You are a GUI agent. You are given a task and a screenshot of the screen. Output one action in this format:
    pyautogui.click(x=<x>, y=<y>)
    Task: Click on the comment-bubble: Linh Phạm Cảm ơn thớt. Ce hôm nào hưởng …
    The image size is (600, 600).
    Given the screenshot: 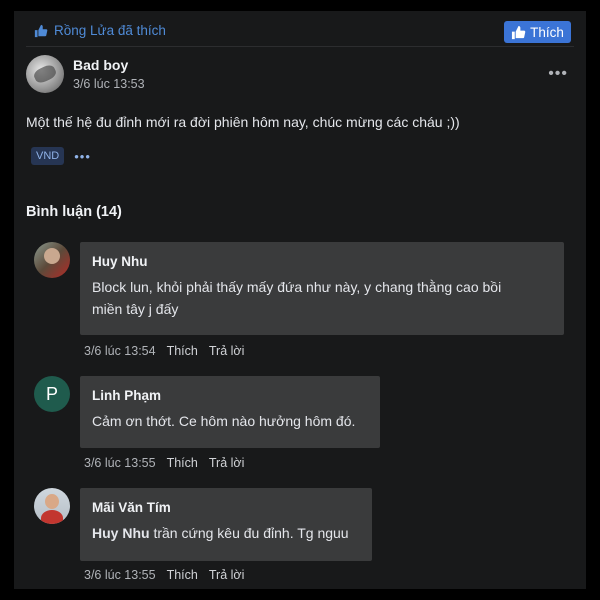 What is the action you would take?
    pyautogui.click(x=230, y=412)
    